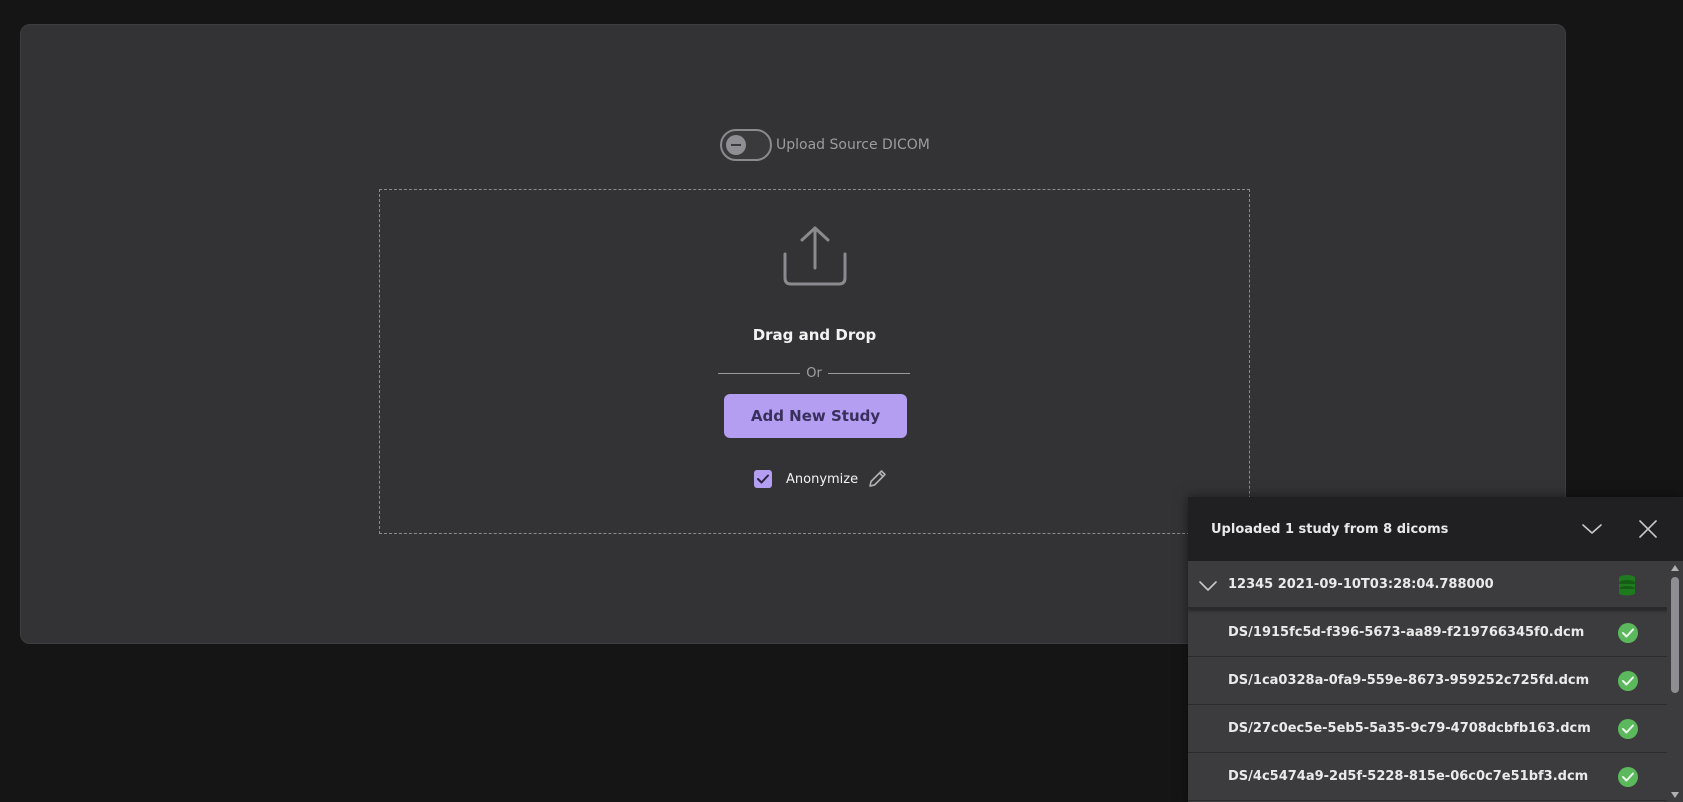  I want to click on add-new-study-button: Add New Study, so click(815, 416).